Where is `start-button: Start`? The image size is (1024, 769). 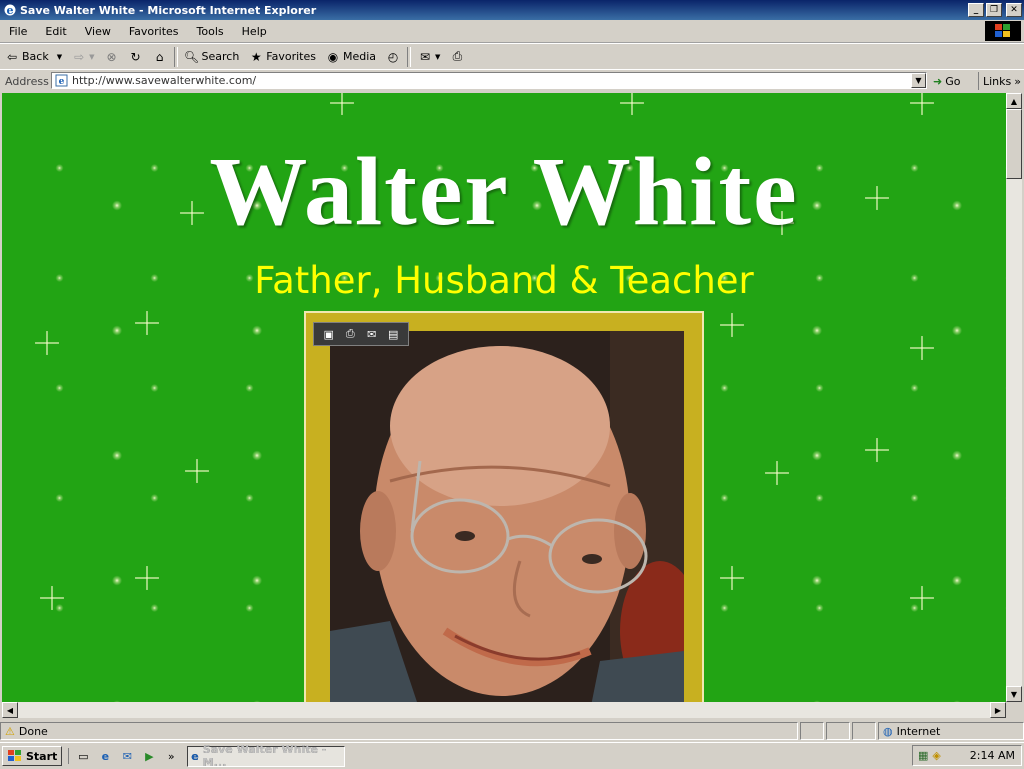 start-button: Start is located at coordinates (32, 756).